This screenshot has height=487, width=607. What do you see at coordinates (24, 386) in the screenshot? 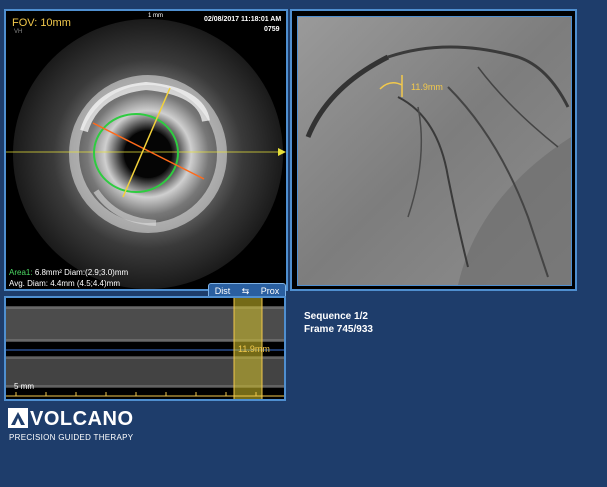
I see `longitudinal-scale-label: 5 mm` at bounding box center [24, 386].